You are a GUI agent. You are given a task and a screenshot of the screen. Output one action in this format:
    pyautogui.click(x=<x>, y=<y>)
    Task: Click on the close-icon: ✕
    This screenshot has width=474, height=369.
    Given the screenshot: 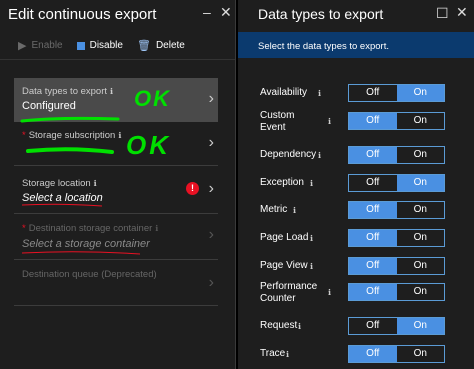 What is the action you would take?
    pyautogui.click(x=462, y=12)
    